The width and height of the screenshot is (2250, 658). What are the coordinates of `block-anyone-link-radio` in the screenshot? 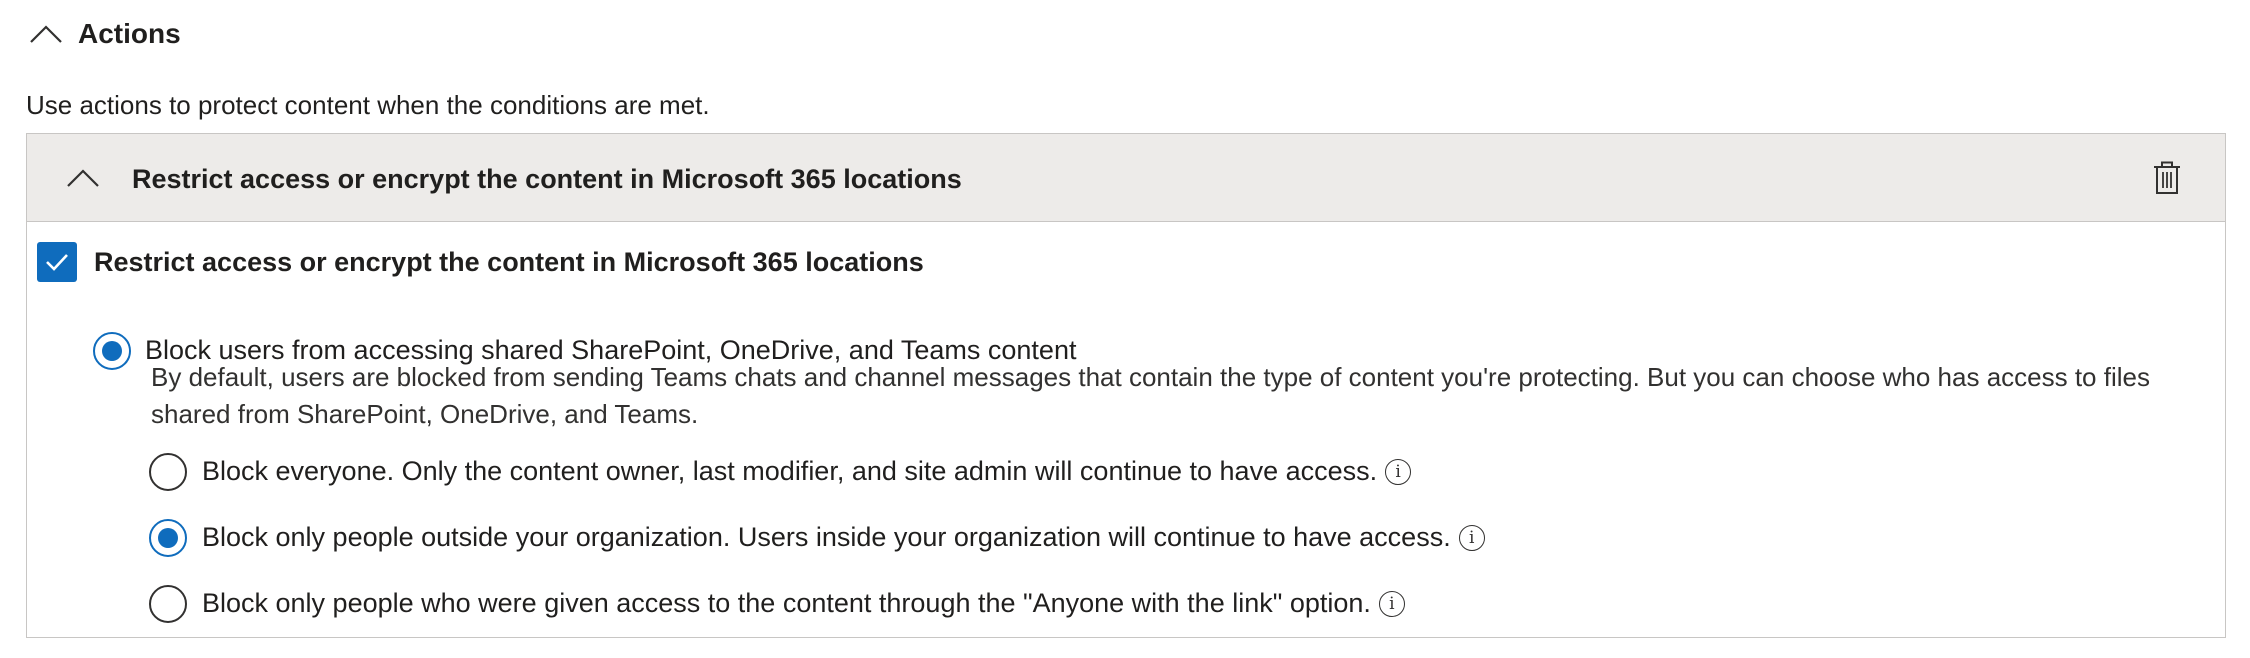 It's located at (168, 604).